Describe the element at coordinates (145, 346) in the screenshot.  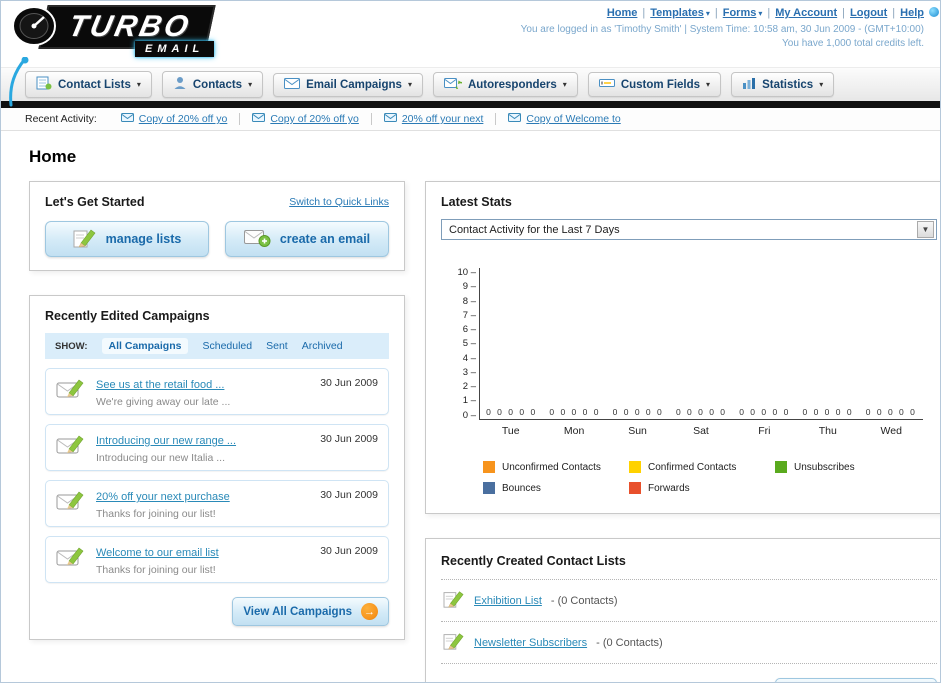
I see `tab-all-campaigns: All Campaigns` at that location.